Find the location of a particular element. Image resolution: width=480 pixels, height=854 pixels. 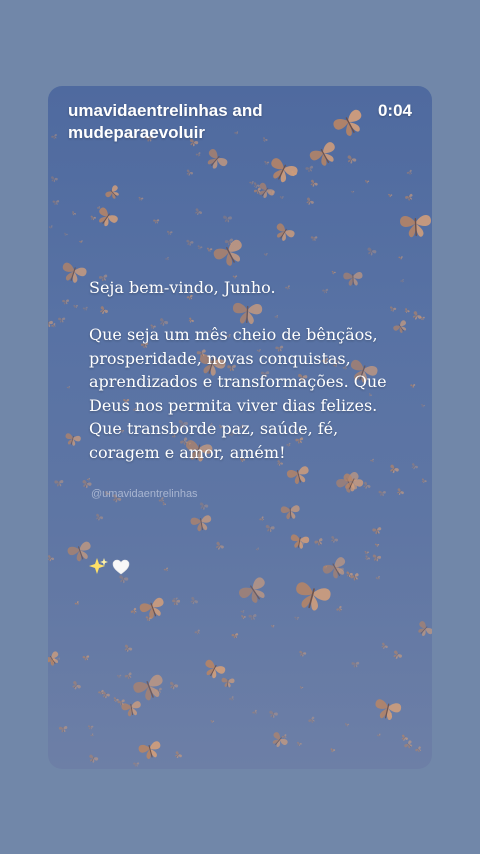

story-greeting: Seja bem-vindo, Junho. is located at coordinates (182, 287).